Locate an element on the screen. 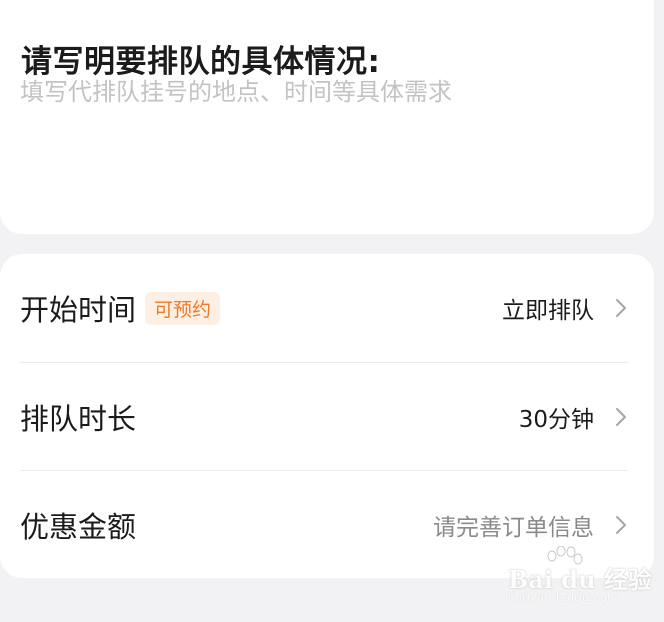  start-time-label: 开始时间 is located at coordinates (78, 310).